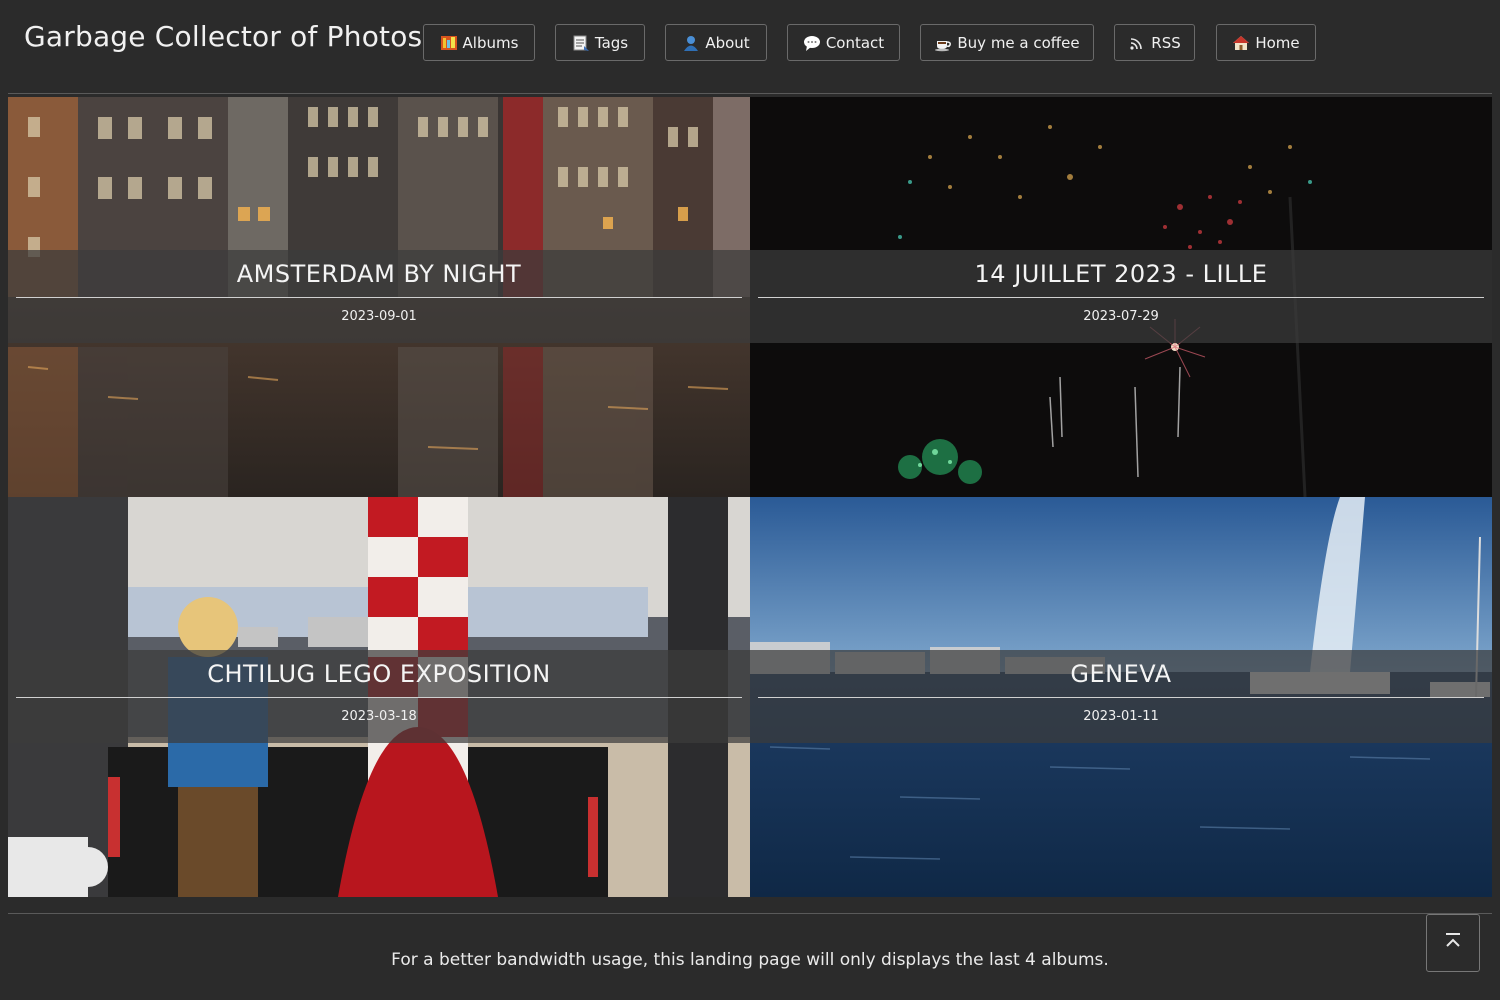 This screenshot has height=1000, width=1500. I want to click on header-divider, so click(750, 93).